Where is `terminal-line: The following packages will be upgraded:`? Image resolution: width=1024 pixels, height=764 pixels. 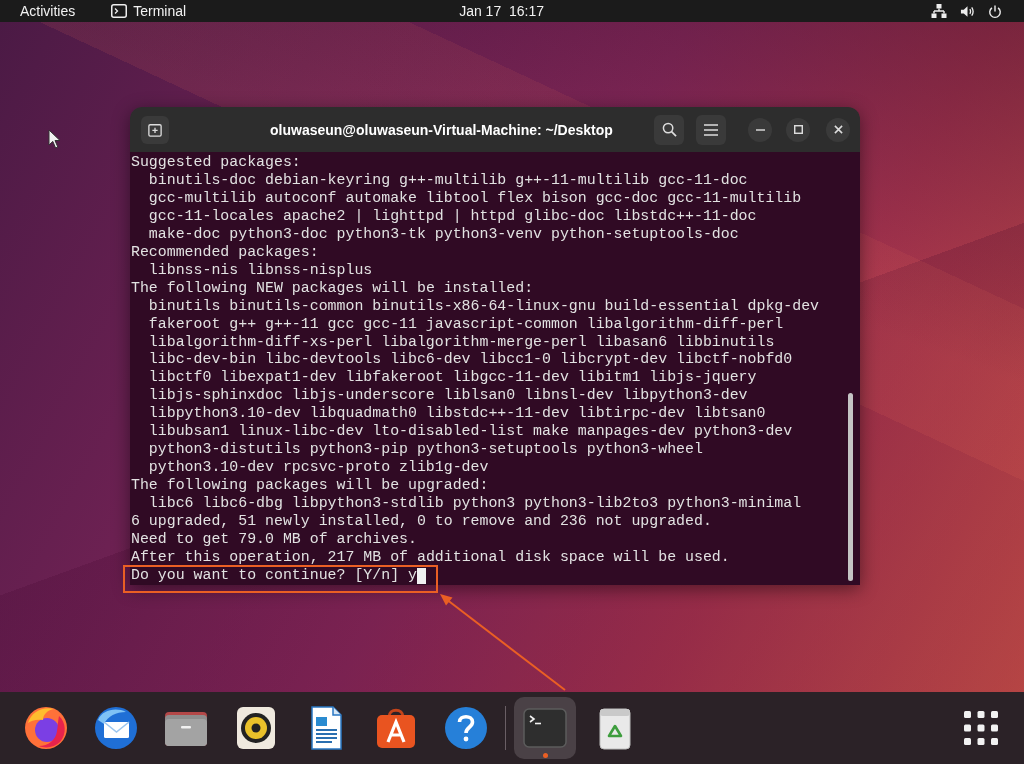
terminal-line: The following packages will be upgraded: is located at coordinates (310, 486).